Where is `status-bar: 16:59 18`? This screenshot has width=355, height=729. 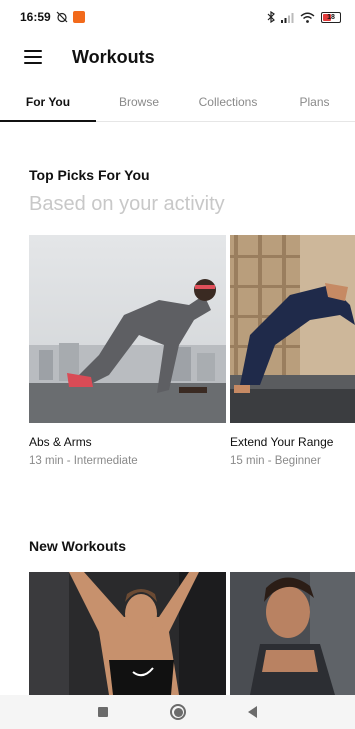 status-bar: 16:59 18 is located at coordinates (177, 17).